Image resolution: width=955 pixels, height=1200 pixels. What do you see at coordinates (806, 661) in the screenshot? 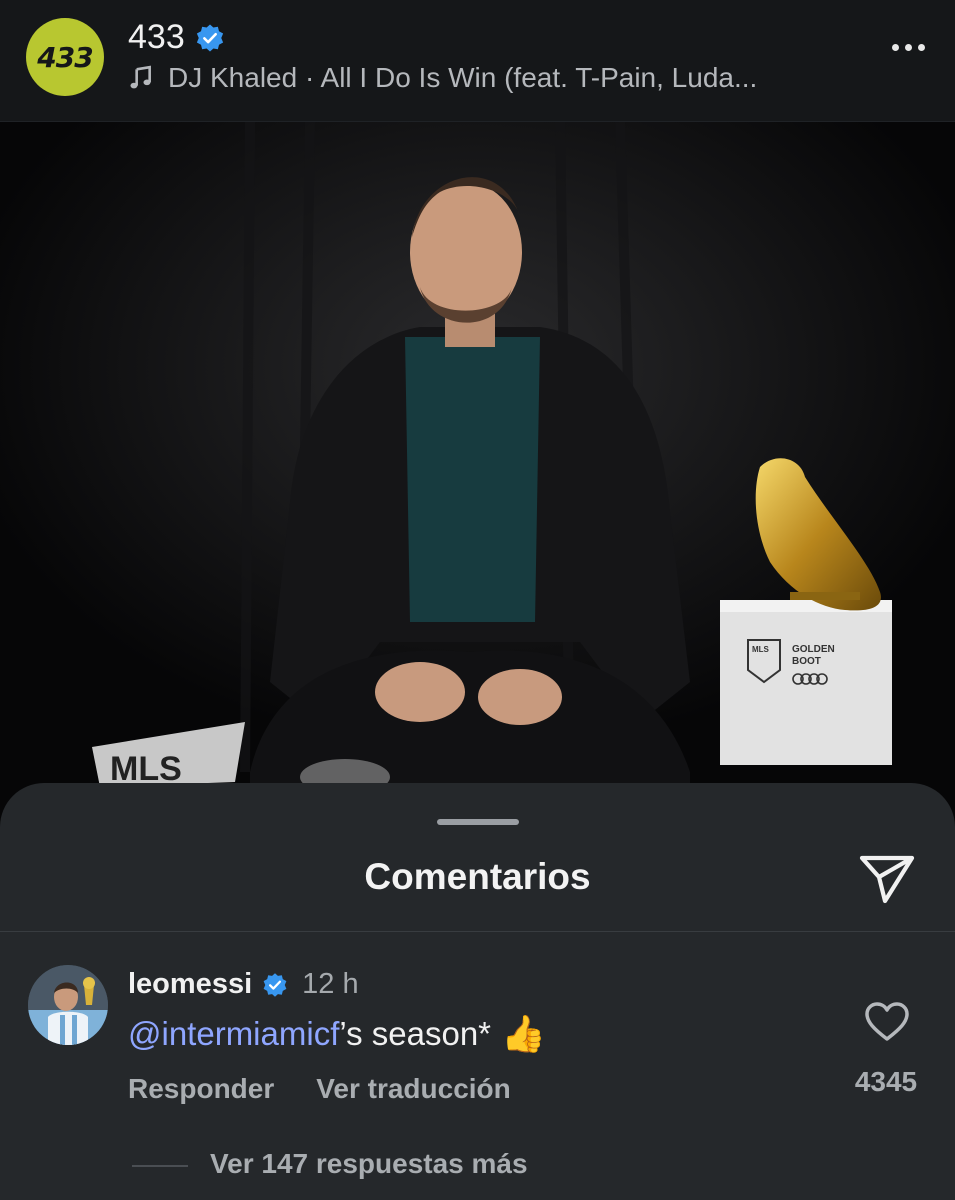
I see `trophy-box-line2: BOOT` at bounding box center [806, 661].